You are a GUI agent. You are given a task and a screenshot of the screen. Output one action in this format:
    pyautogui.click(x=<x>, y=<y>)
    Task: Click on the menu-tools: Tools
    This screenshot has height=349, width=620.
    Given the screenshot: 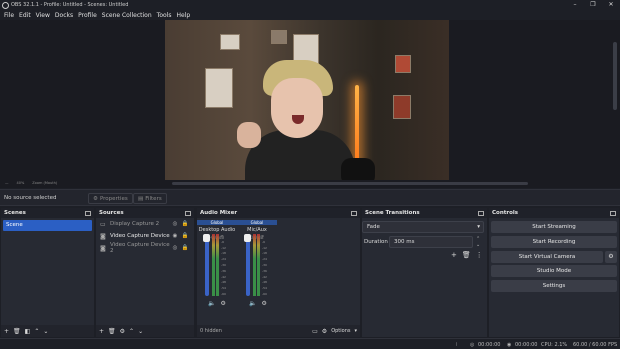 What is the action you would take?
    pyautogui.click(x=164, y=15)
    